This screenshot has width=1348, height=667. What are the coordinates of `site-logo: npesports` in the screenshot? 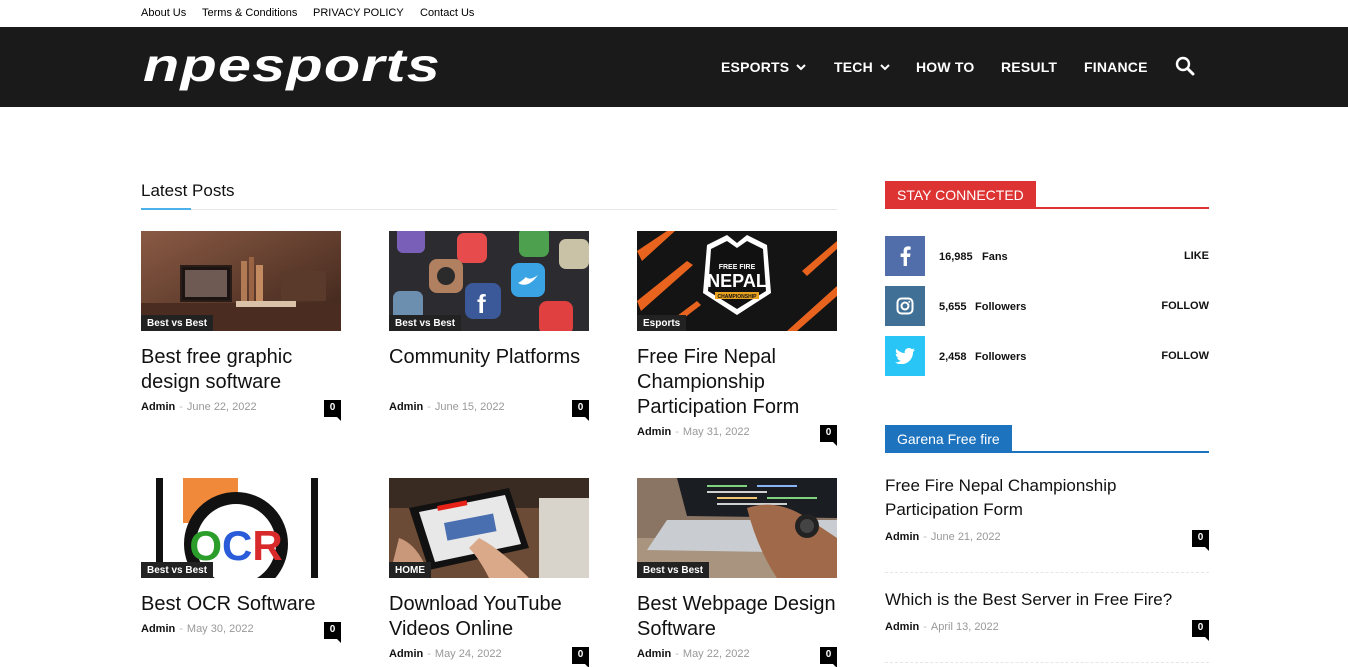 It's located at (293, 67).